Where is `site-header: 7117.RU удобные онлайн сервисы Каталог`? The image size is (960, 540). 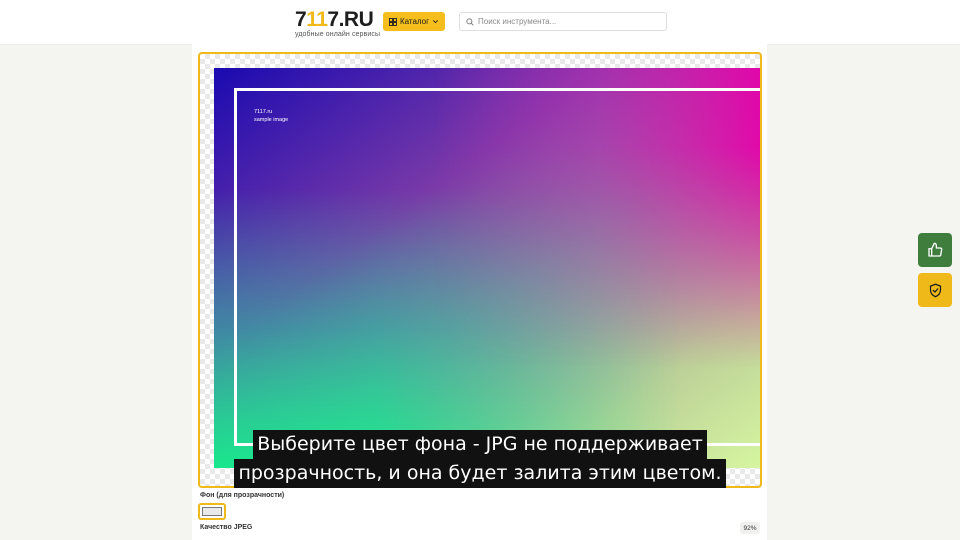
site-header: 7117.RU удобные онлайн сервисы Каталог is located at coordinates (480, 22).